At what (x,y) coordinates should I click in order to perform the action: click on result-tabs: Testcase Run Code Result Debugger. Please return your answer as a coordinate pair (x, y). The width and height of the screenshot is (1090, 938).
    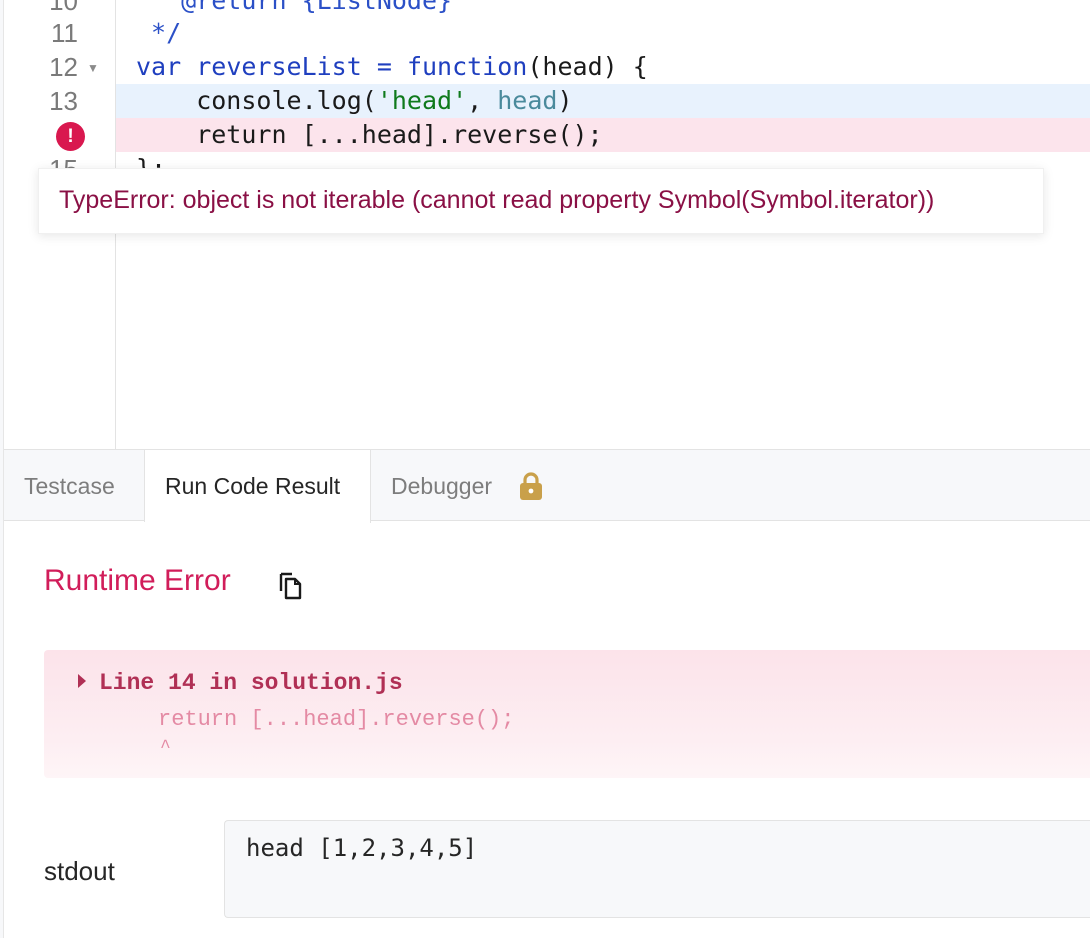
    Looking at the image, I should click on (547, 486).